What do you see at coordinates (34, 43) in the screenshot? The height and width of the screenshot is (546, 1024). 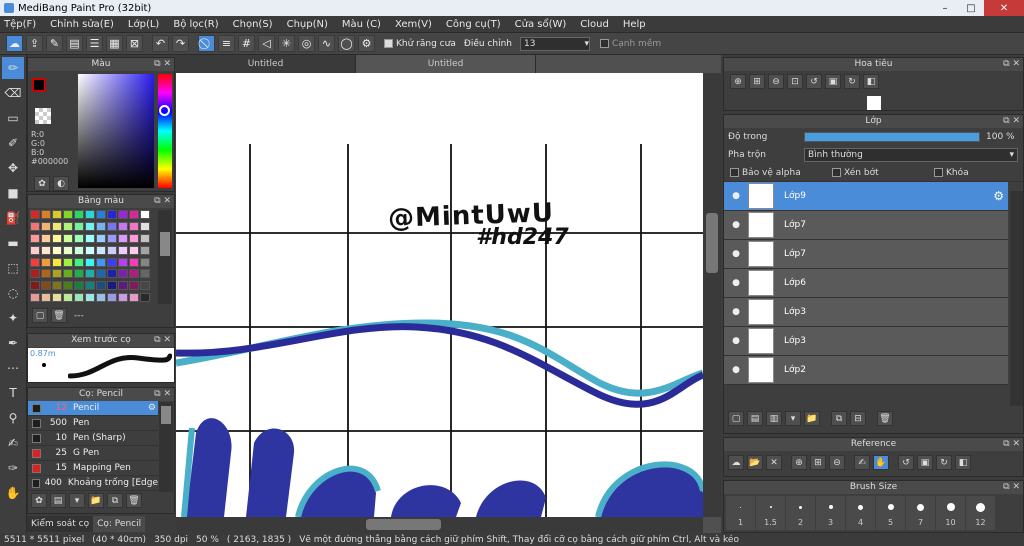 I see `export-icon: ⇪` at bounding box center [34, 43].